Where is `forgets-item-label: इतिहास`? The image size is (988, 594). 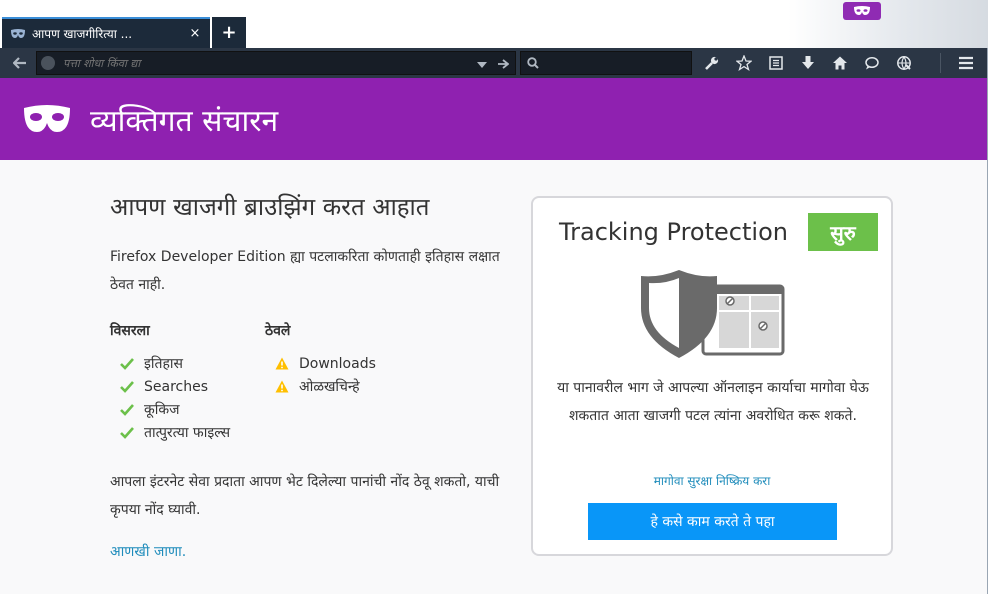
forgets-item-label: इतिहास is located at coordinates (164, 364).